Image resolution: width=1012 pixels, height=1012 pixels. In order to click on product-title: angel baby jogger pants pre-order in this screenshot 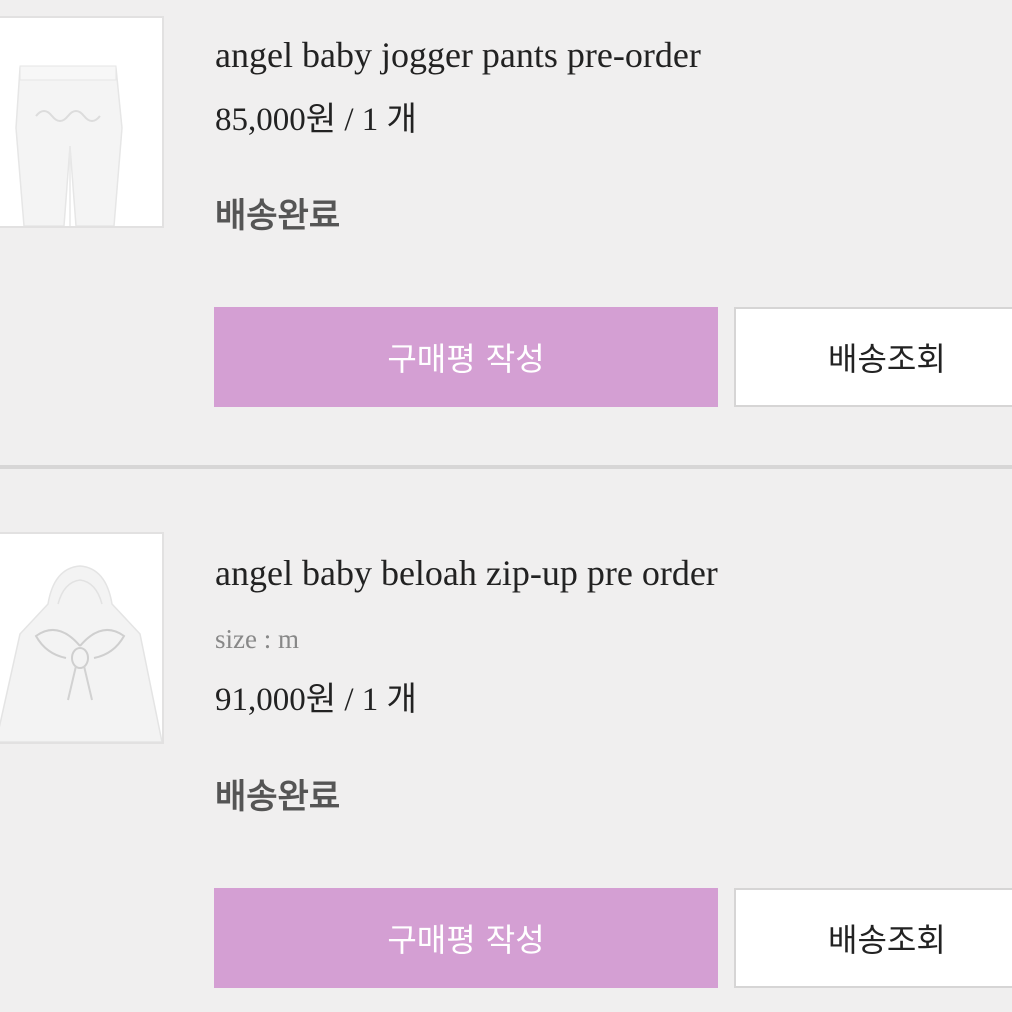, I will do `click(458, 55)`.